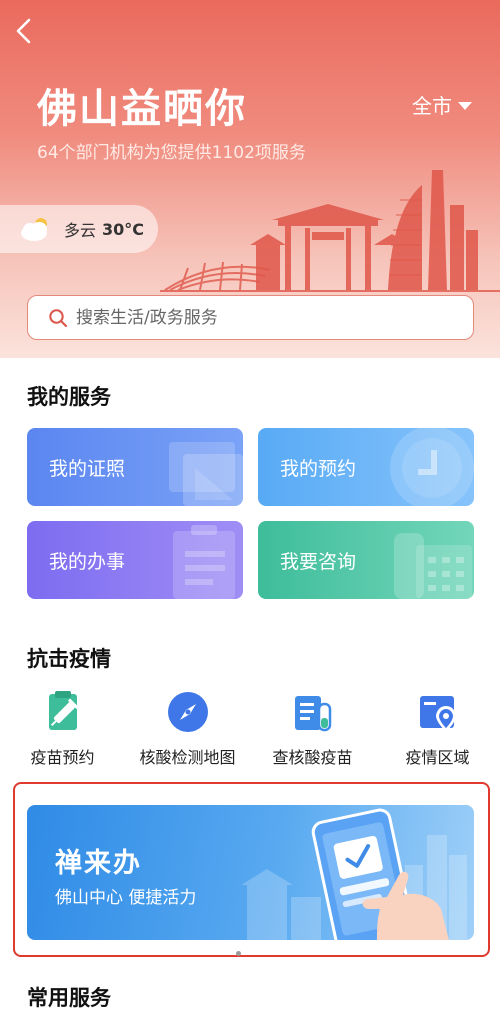 Image resolution: width=500 pixels, height=1025 pixels. I want to click on common-services-title: 常用服务, so click(69, 998).